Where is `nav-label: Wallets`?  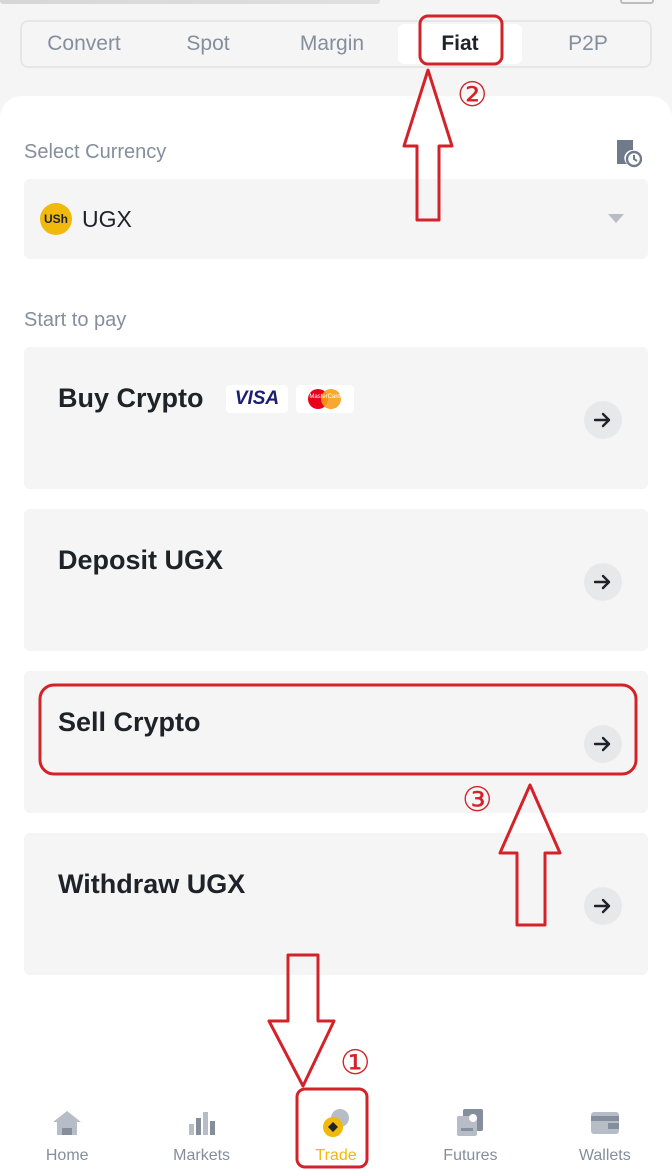
nav-label: Wallets is located at coordinates (604, 1155).